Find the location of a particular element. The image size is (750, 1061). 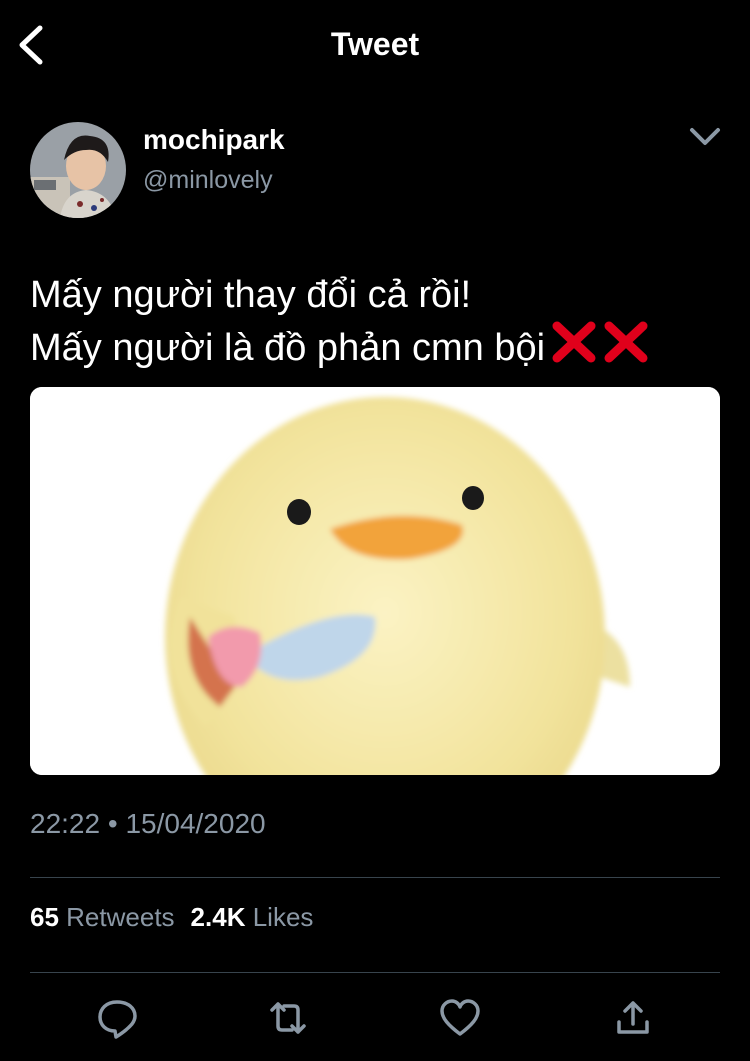

share-icon is located at coordinates (633, 1018).